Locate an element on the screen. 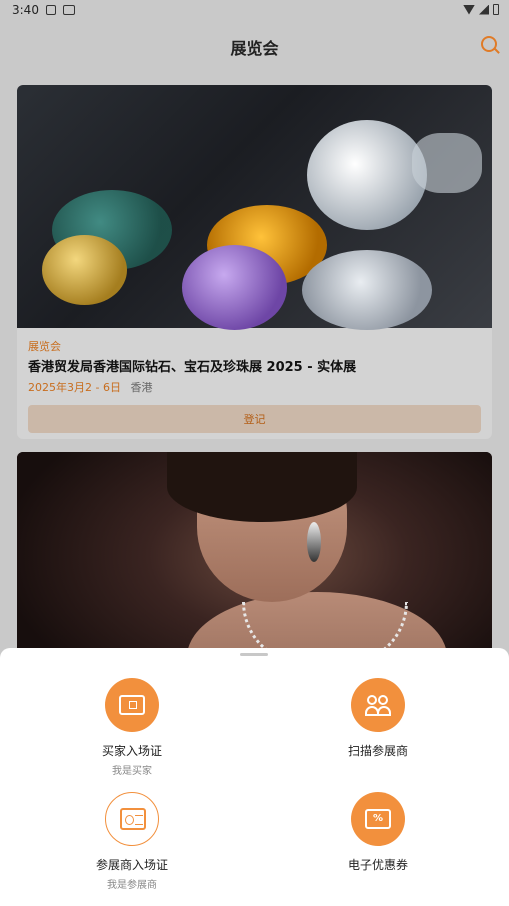 The height and width of the screenshot is (906, 509). e-coupon-action: % 电子优惠券 is located at coordinates (378, 832).